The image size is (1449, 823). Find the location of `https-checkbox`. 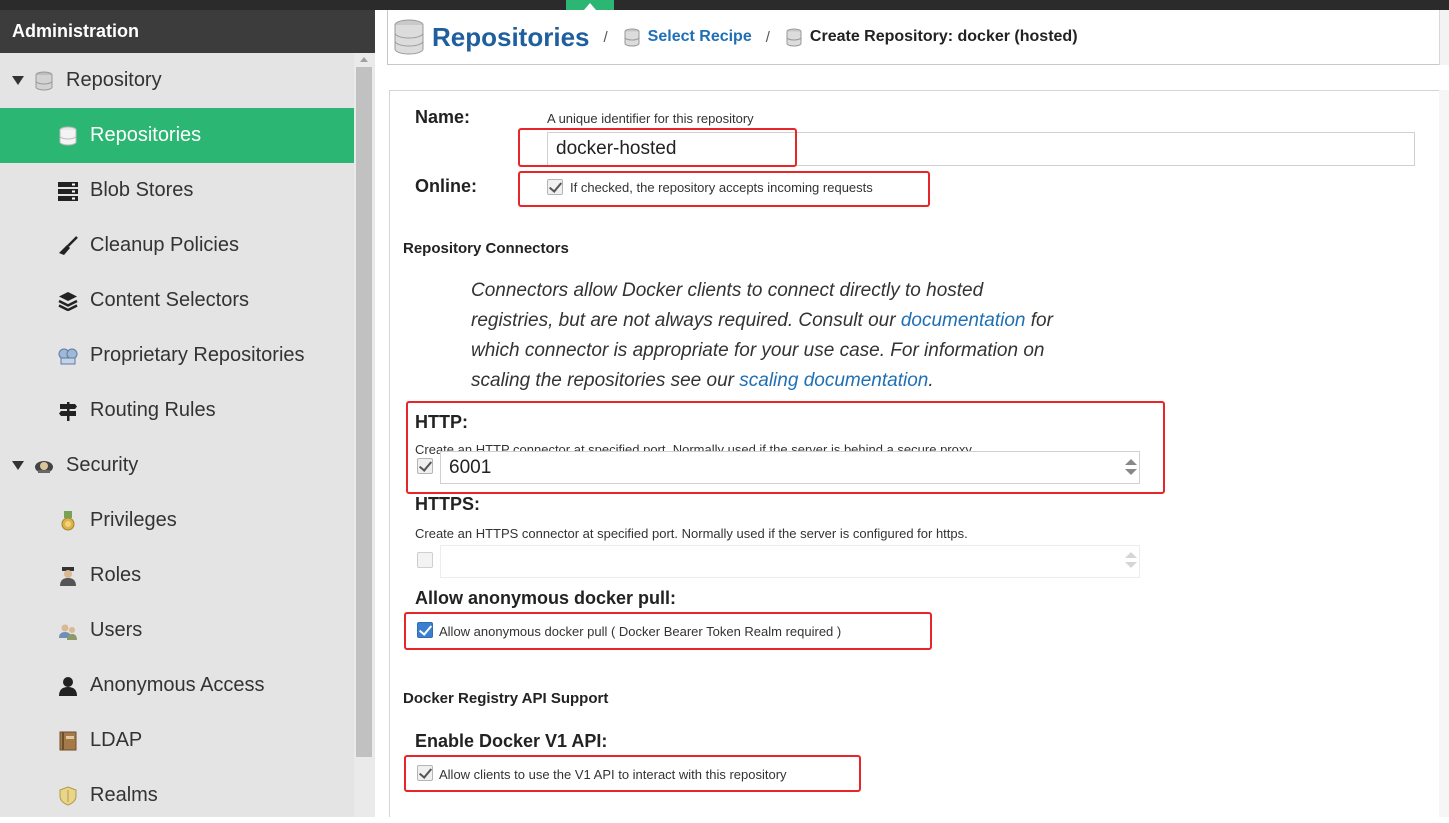

https-checkbox is located at coordinates (425, 560).